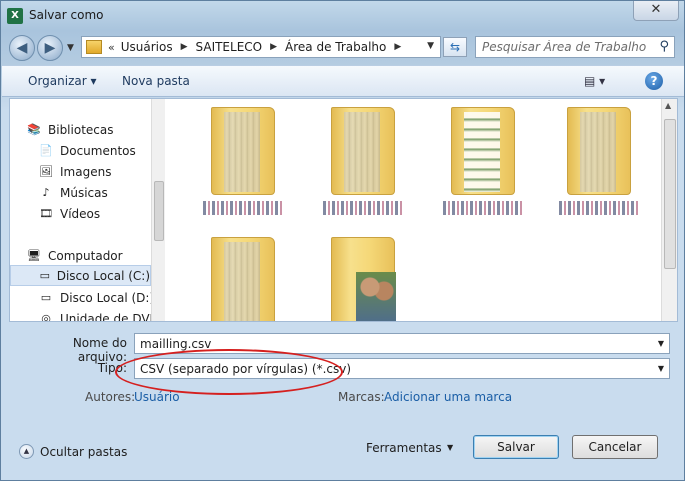  I want to click on title-bar: X Salvar como ✕, so click(342, 16).